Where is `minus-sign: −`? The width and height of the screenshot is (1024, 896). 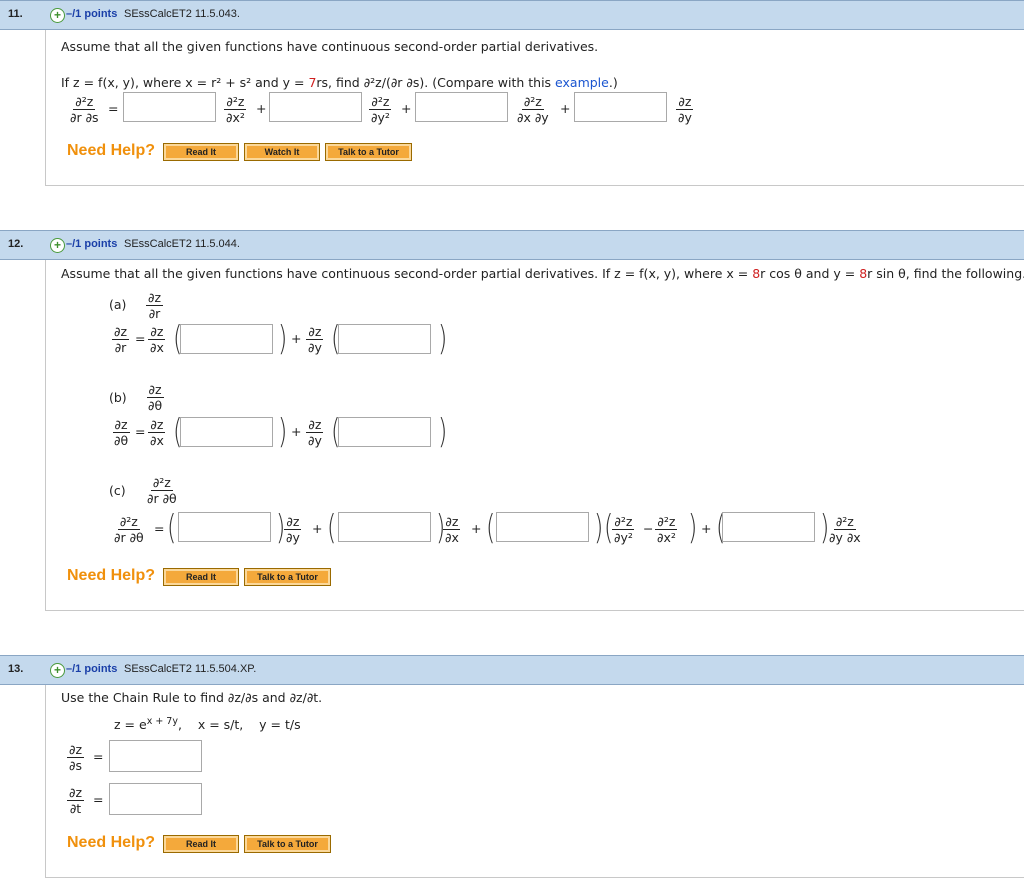
minus-sign: − is located at coordinates (648, 528).